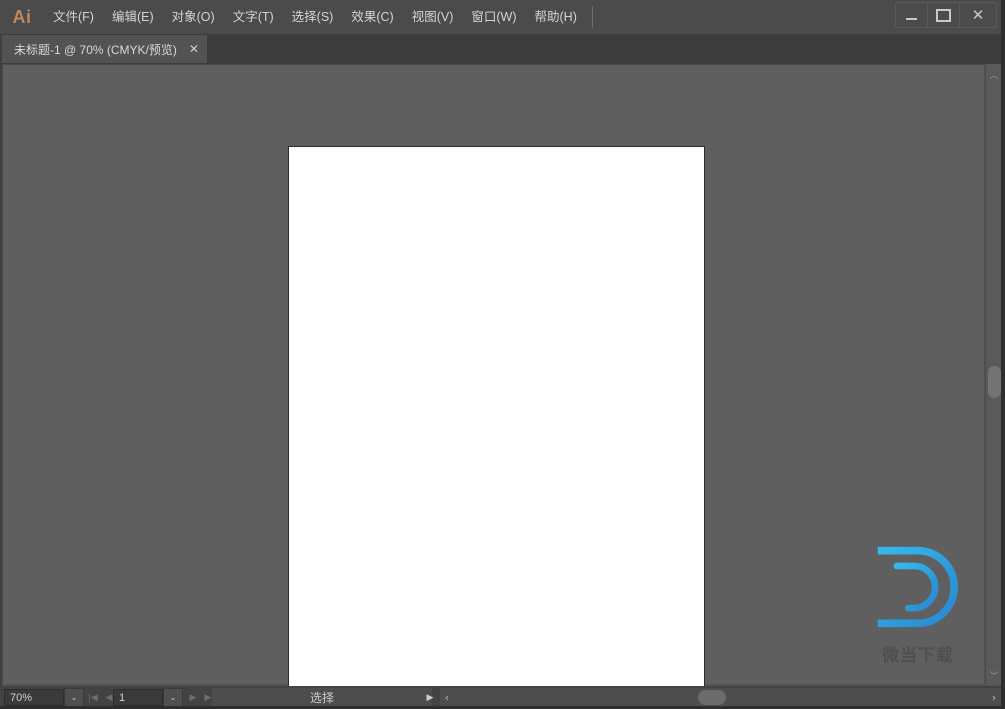 The image size is (1005, 709). I want to click on window-border-right, so click(1003, 354).